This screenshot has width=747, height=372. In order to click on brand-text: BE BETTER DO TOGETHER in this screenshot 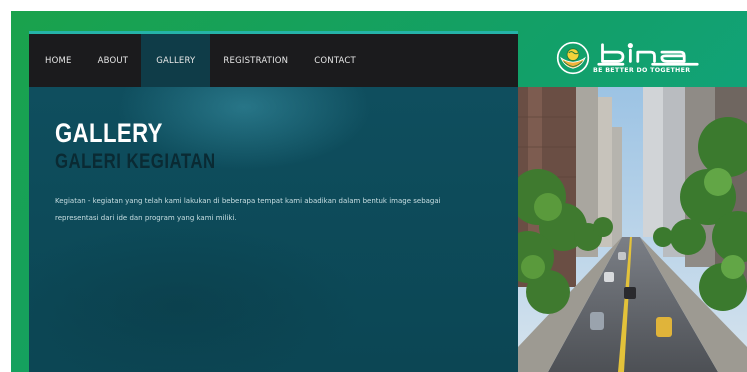, I will do `click(648, 57)`.